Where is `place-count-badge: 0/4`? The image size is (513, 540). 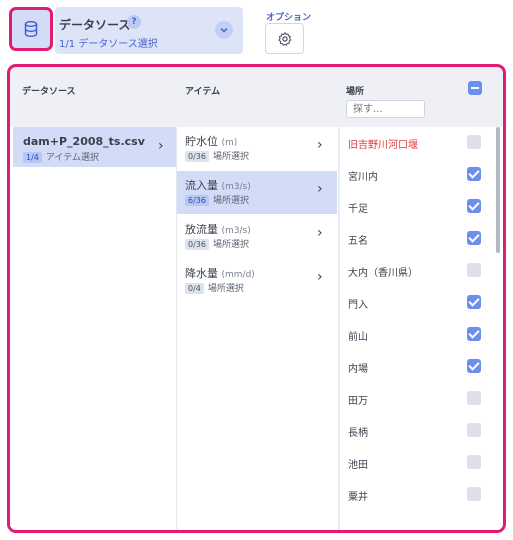
place-count-badge: 0/4 is located at coordinates (194, 288).